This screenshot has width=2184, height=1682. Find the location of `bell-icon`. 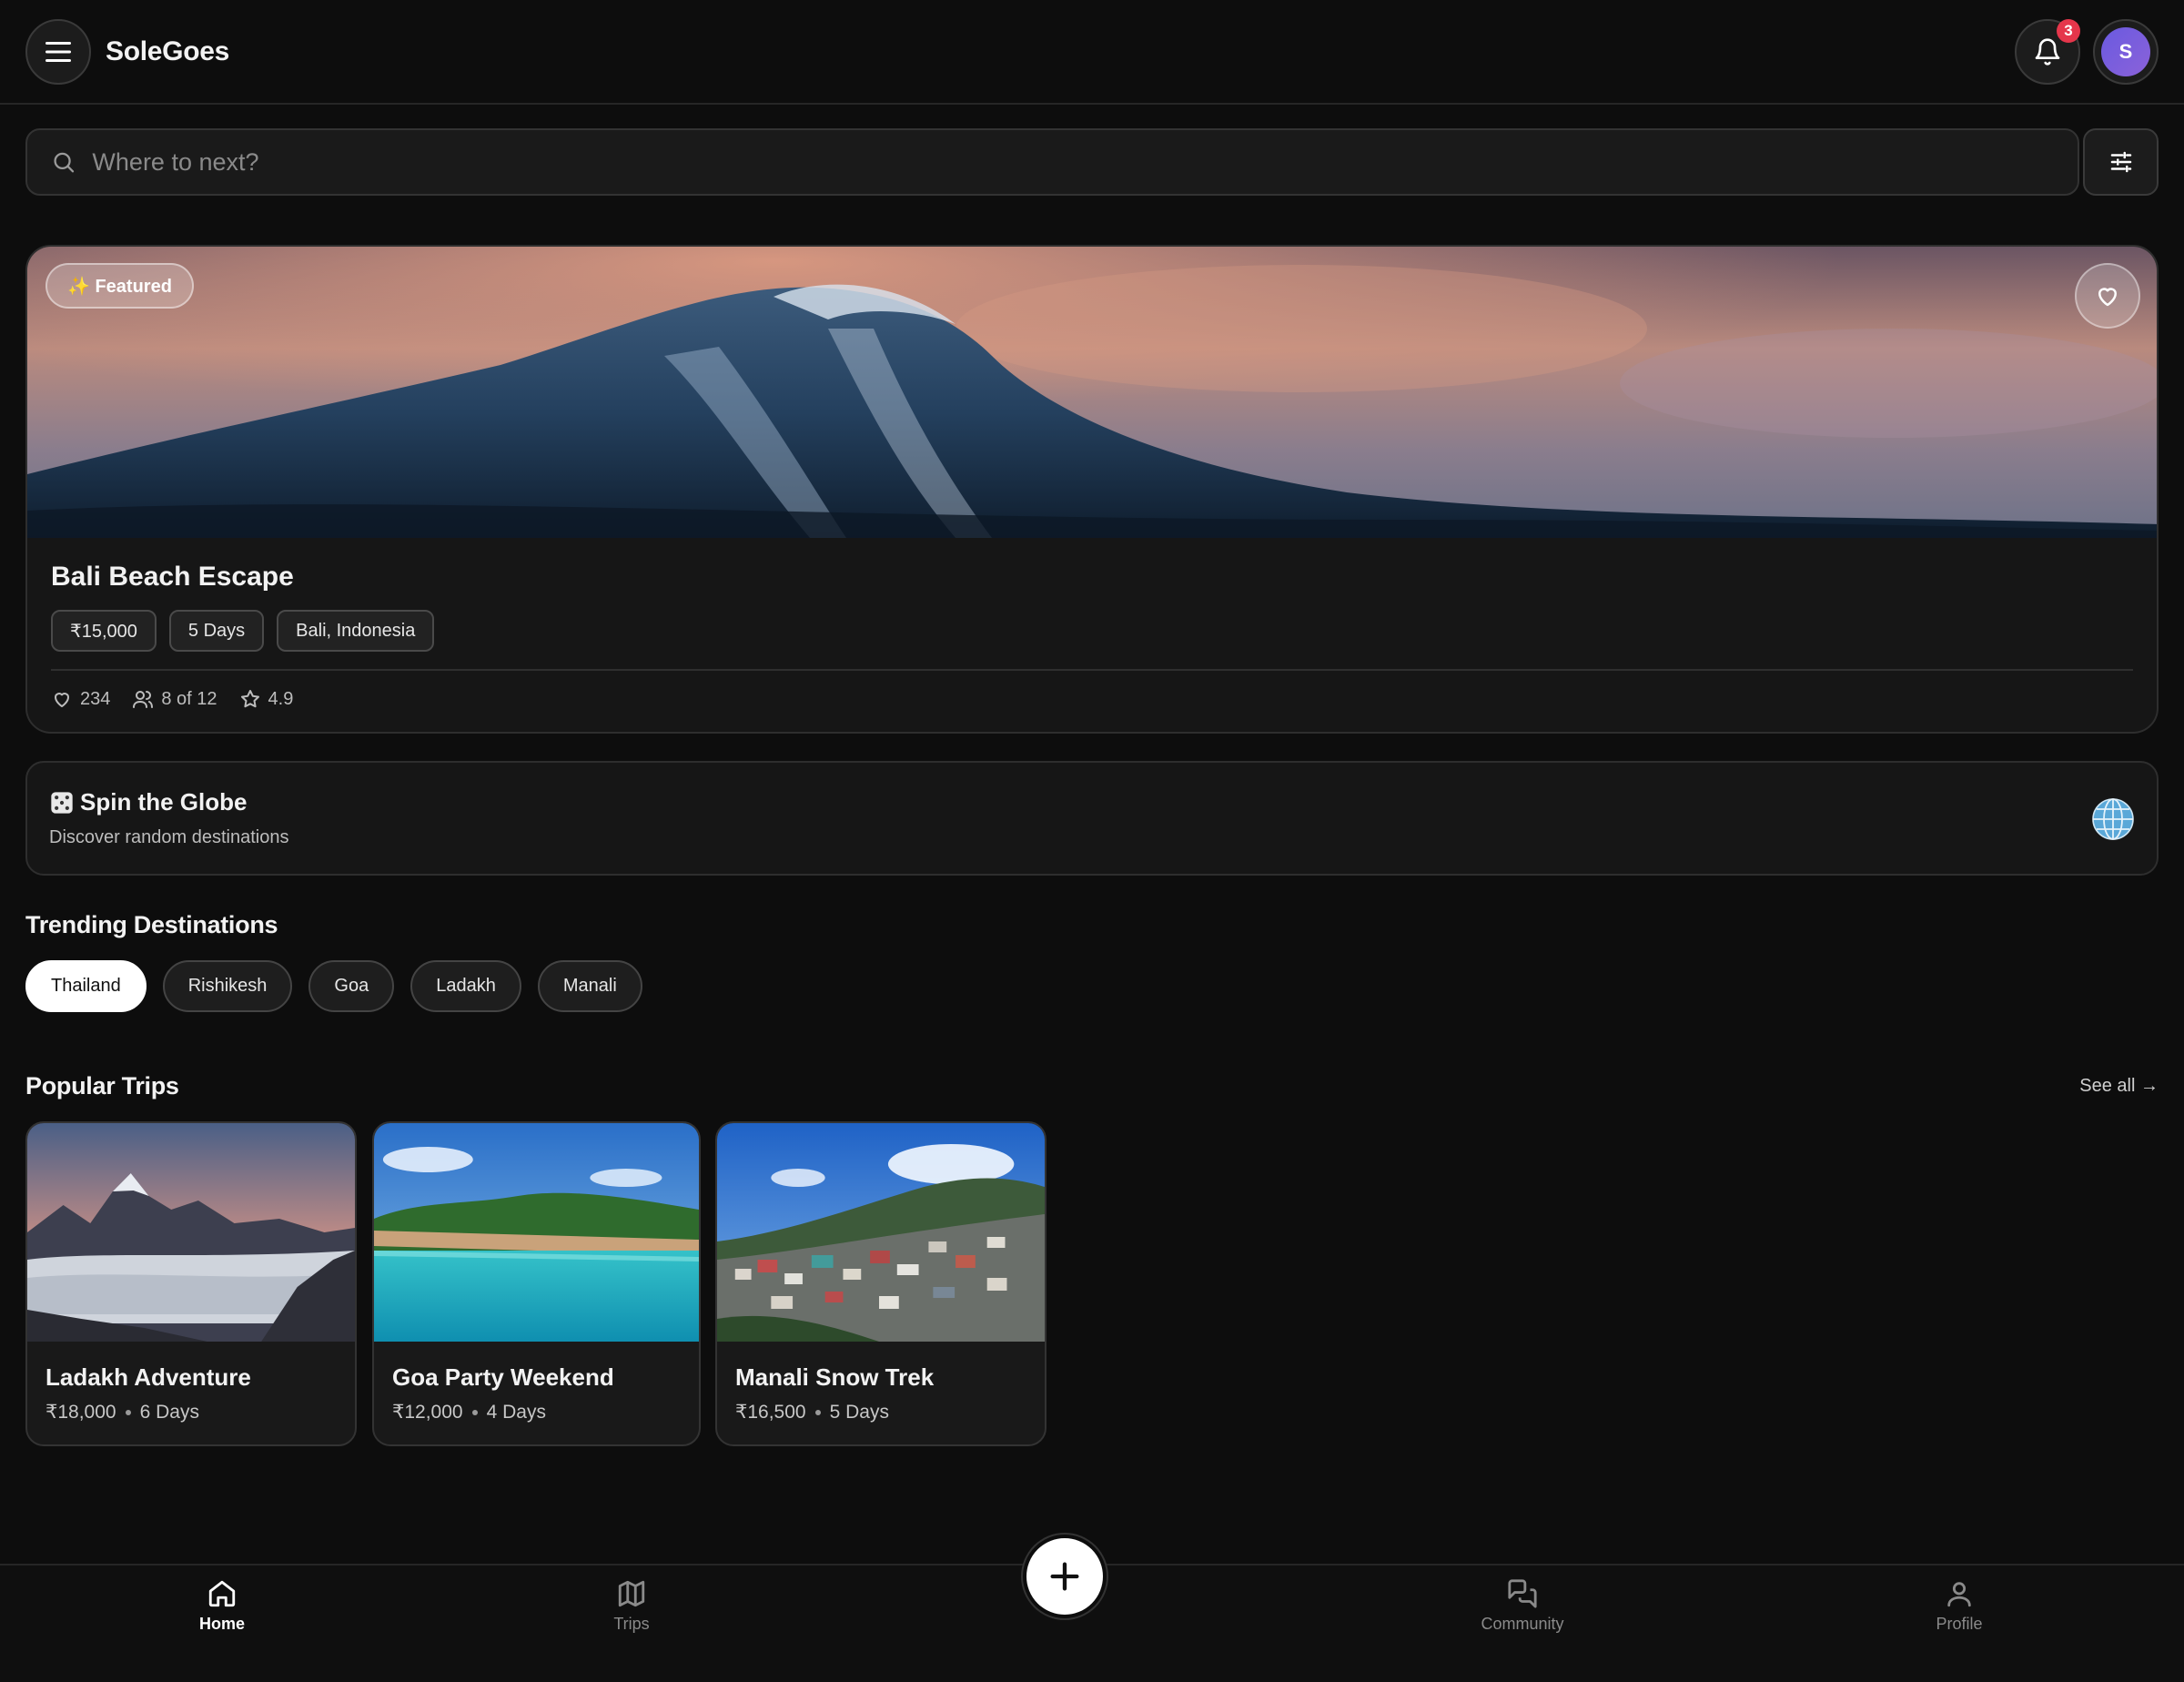

bell-icon is located at coordinates (2047, 52).